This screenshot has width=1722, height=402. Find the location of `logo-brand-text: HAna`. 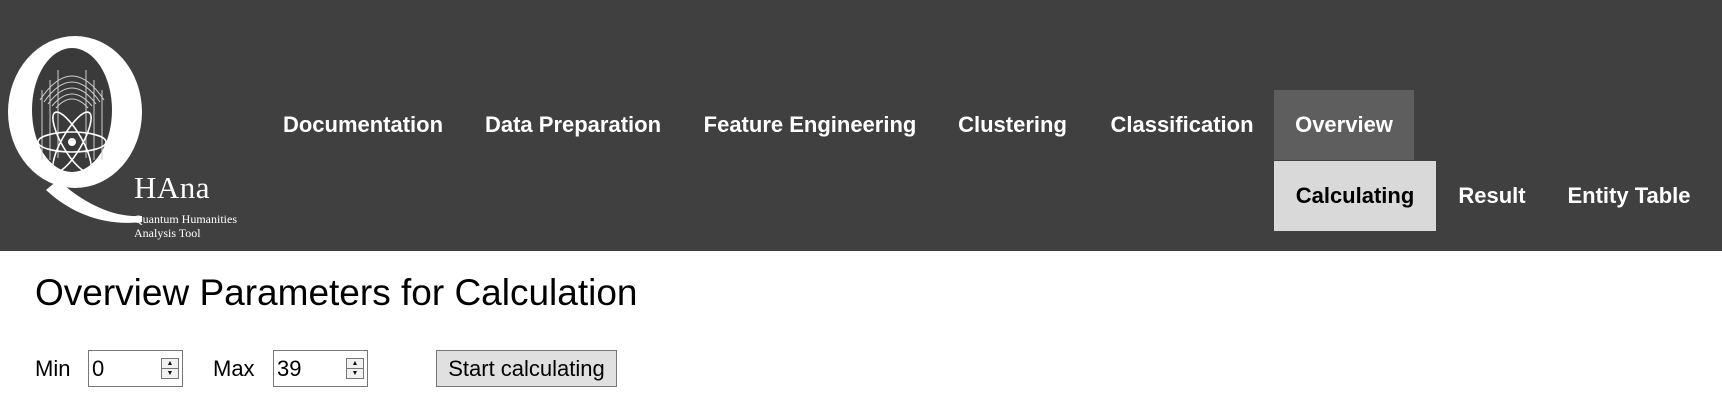

logo-brand-text: HAna is located at coordinates (172, 187).